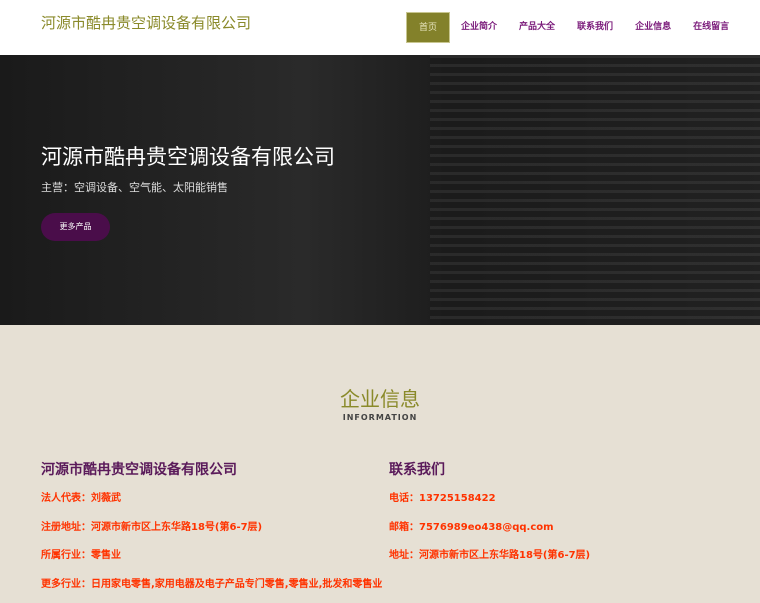  Describe the element at coordinates (211, 469) in the screenshot. I see `company-name: 河源市酷冉贵空调设备有限公司` at that location.